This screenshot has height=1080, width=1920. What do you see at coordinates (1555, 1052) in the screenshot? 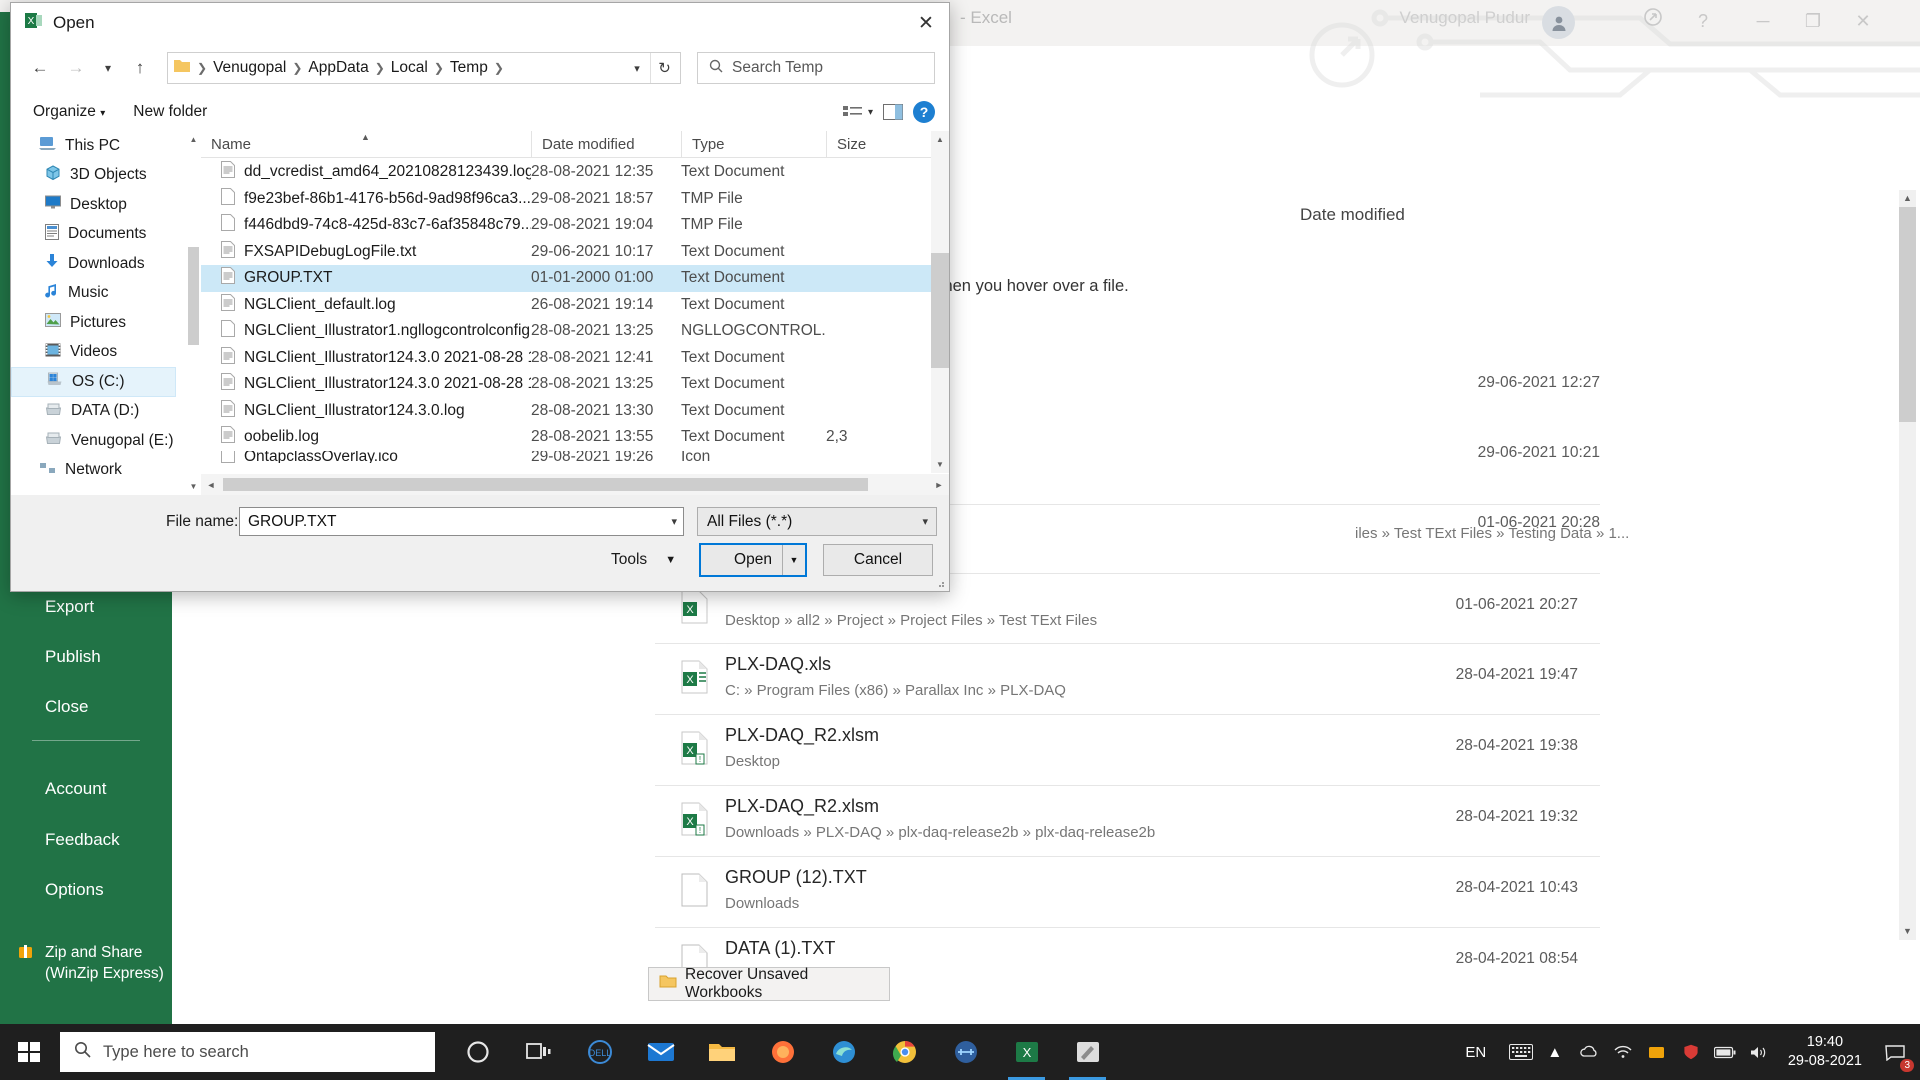
I see `show-hidden-icons-chevron-up-icon: ▲` at bounding box center [1555, 1052].